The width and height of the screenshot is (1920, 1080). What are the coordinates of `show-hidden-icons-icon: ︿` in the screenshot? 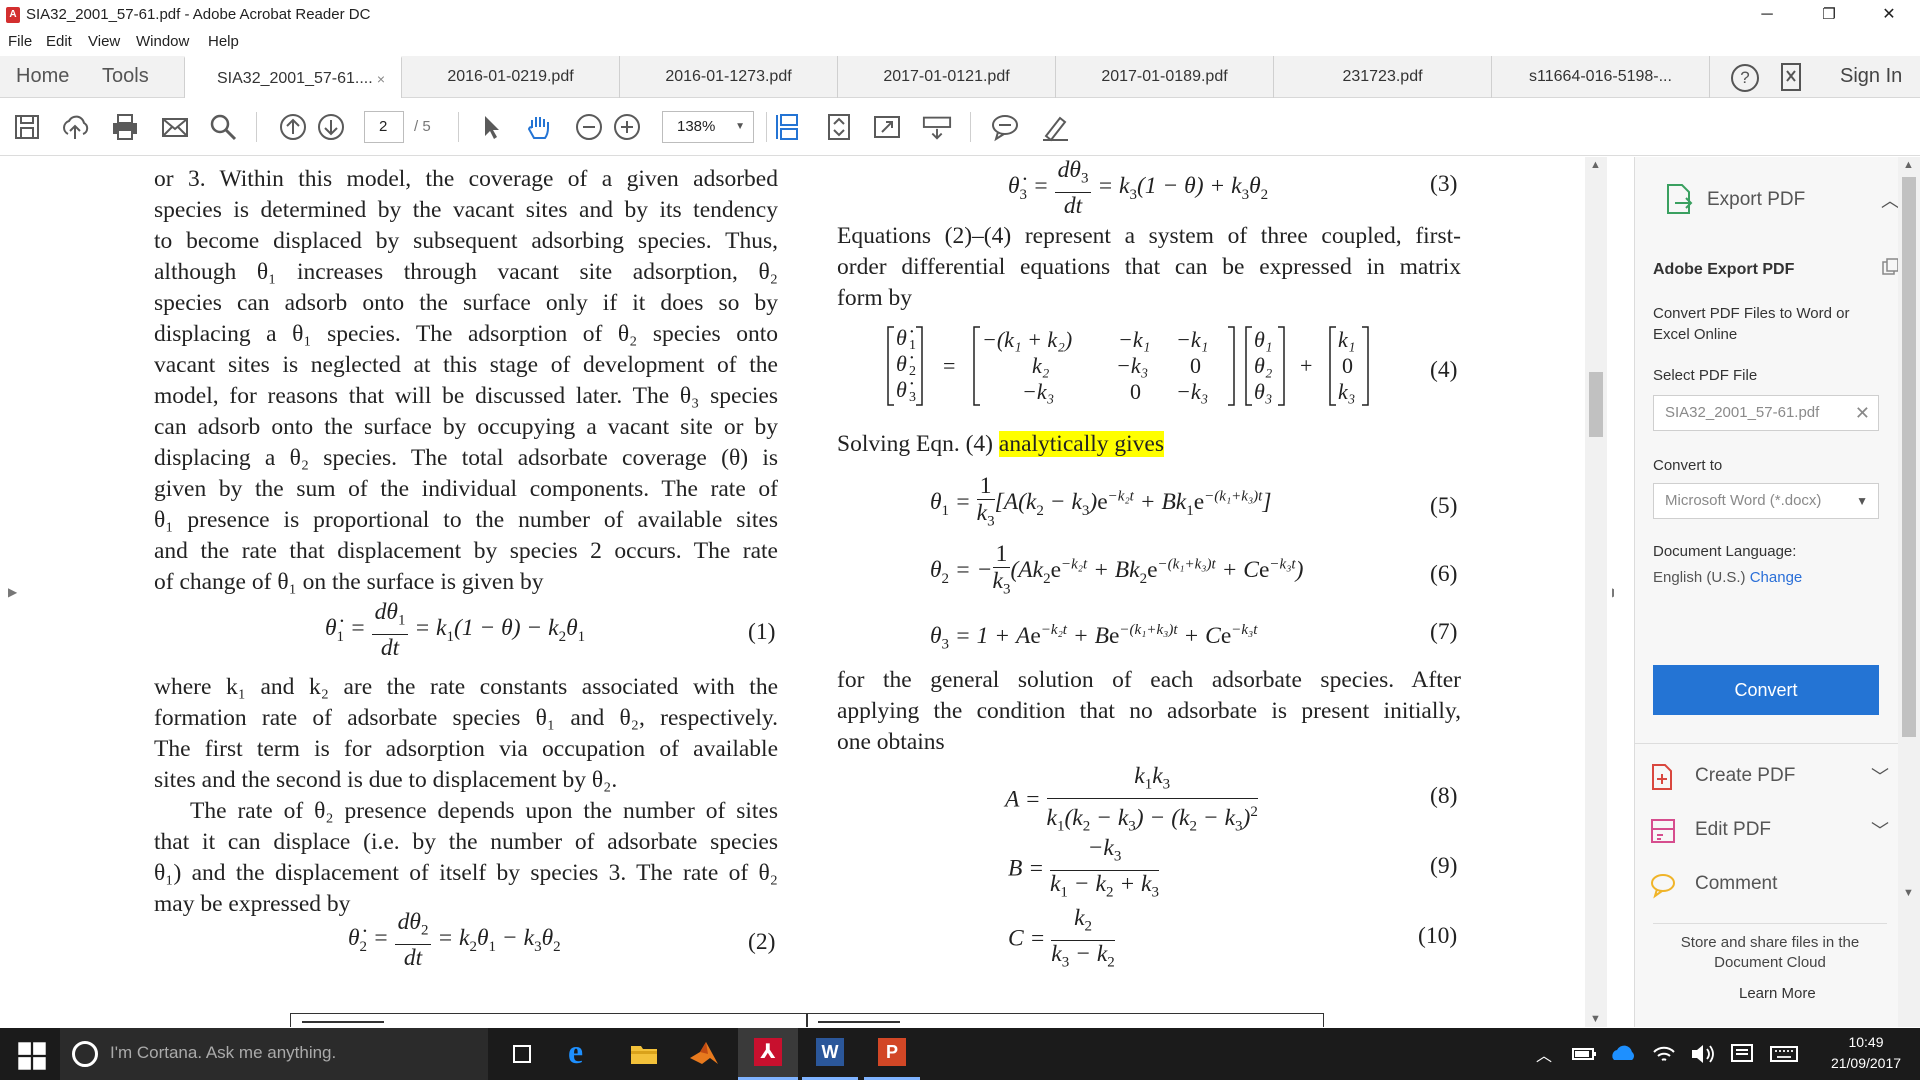 It's located at (1544, 1054).